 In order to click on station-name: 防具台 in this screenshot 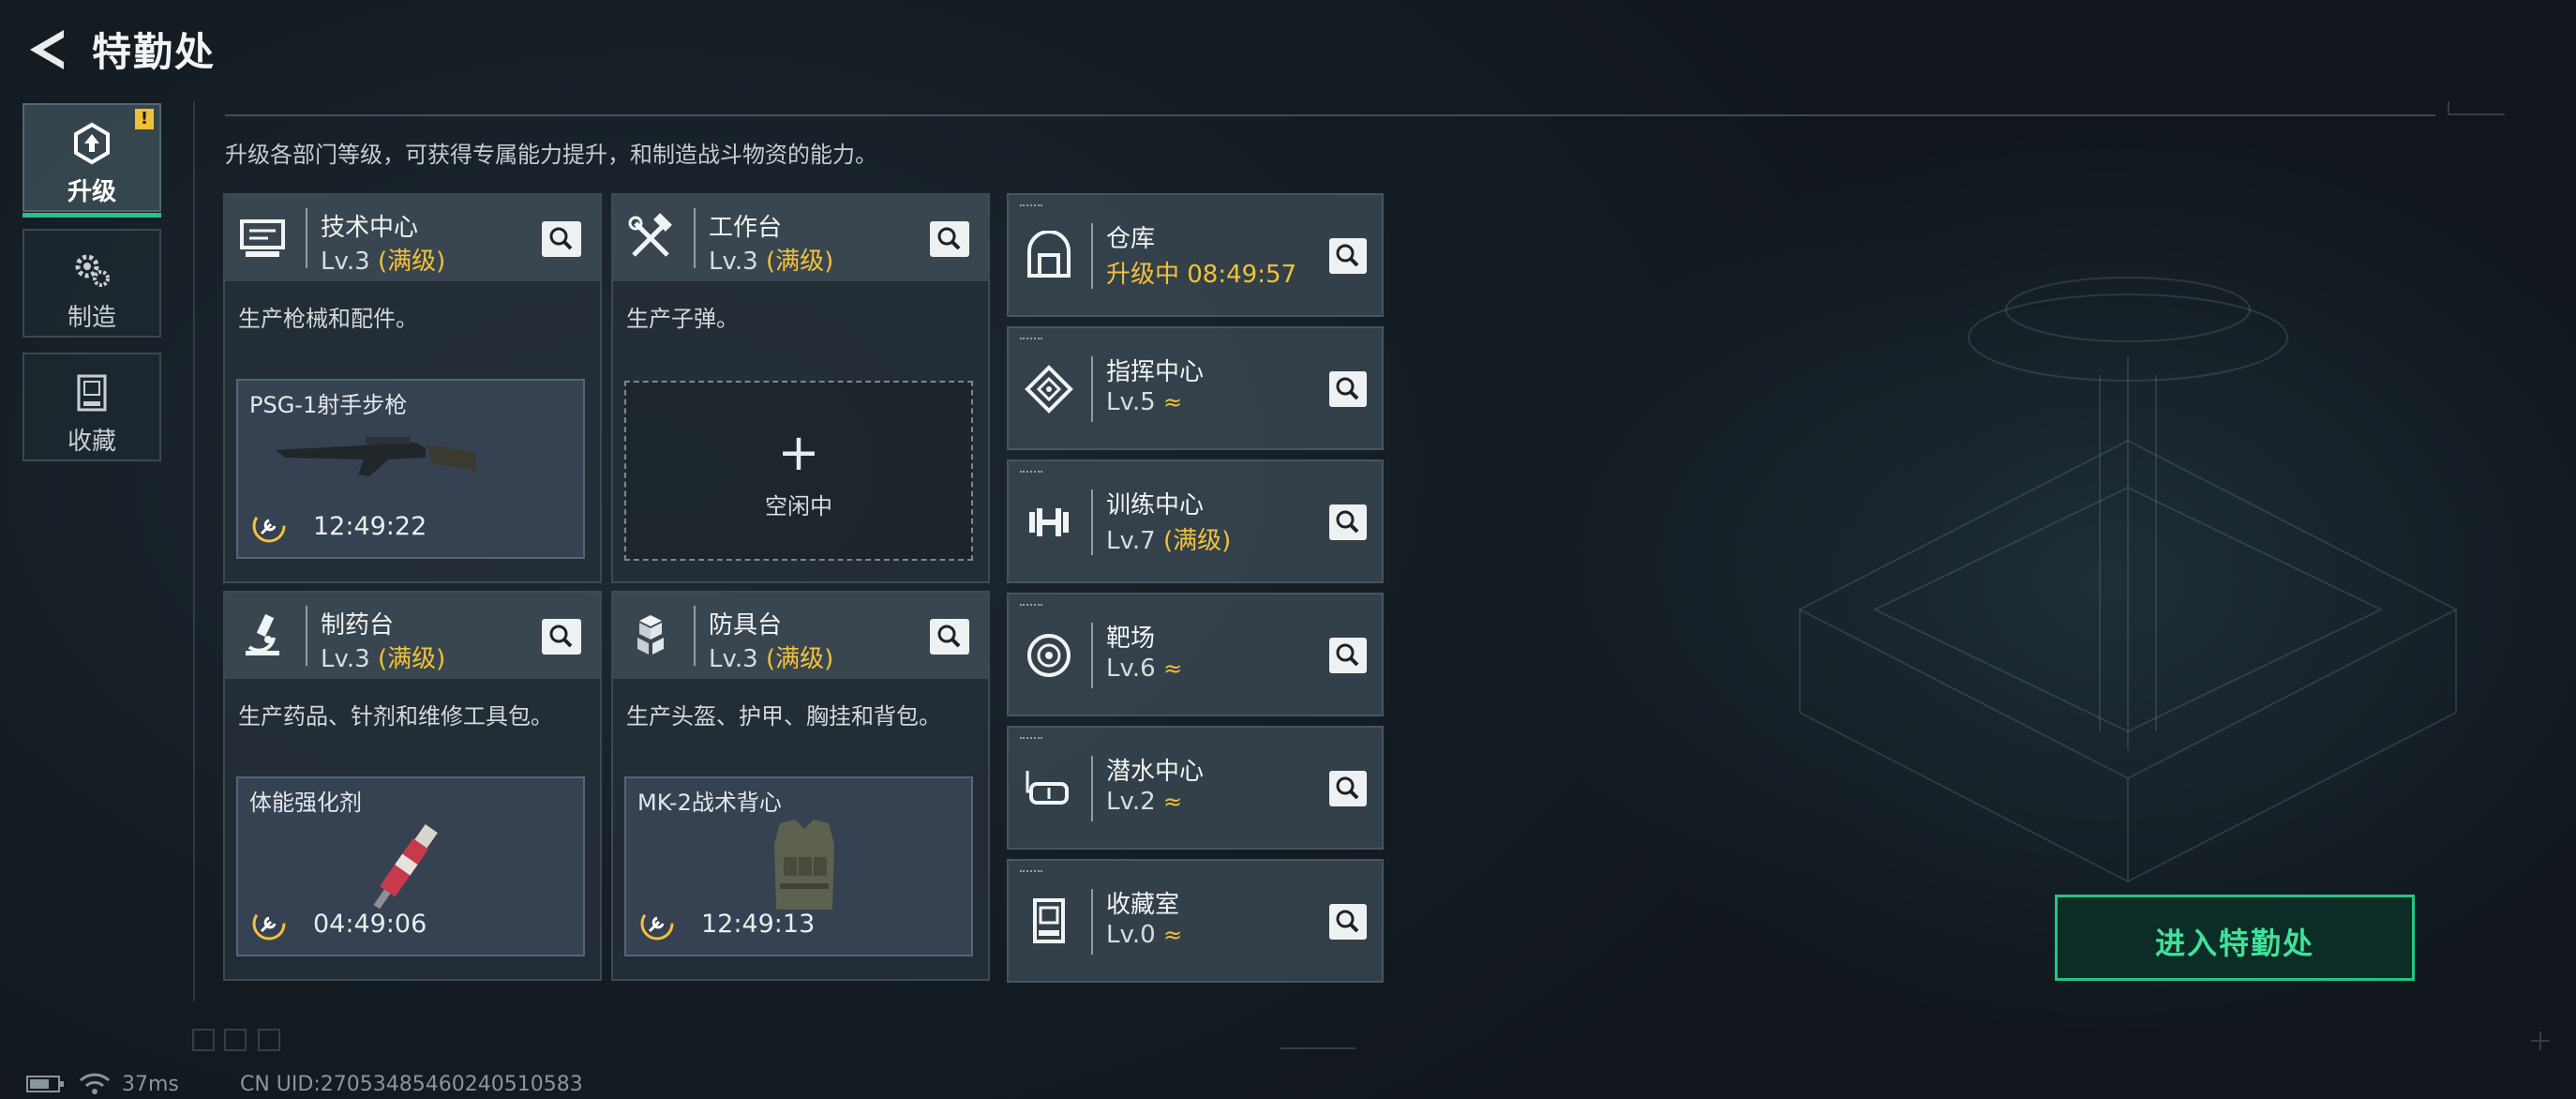, I will do `click(746, 625)`.